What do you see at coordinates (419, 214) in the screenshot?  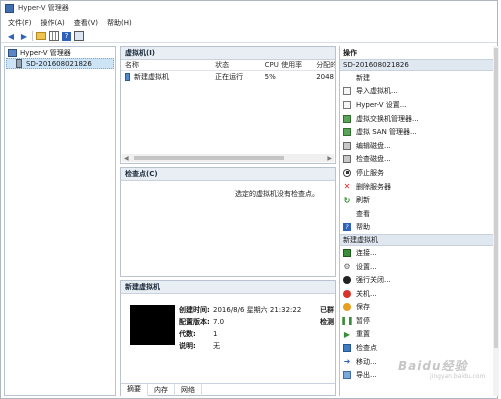 I see `action-view: 查看` at bounding box center [419, 214].